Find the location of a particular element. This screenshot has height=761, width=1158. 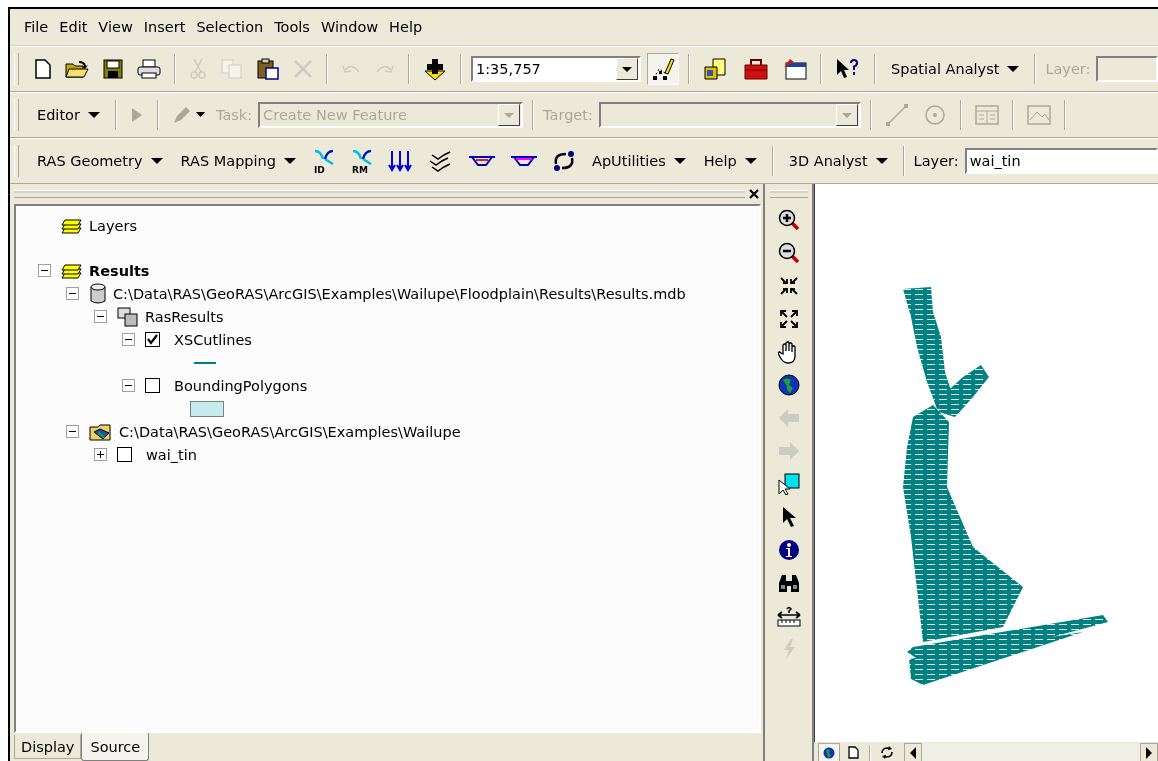

dataset-icon is located at coordinates (128, 316).